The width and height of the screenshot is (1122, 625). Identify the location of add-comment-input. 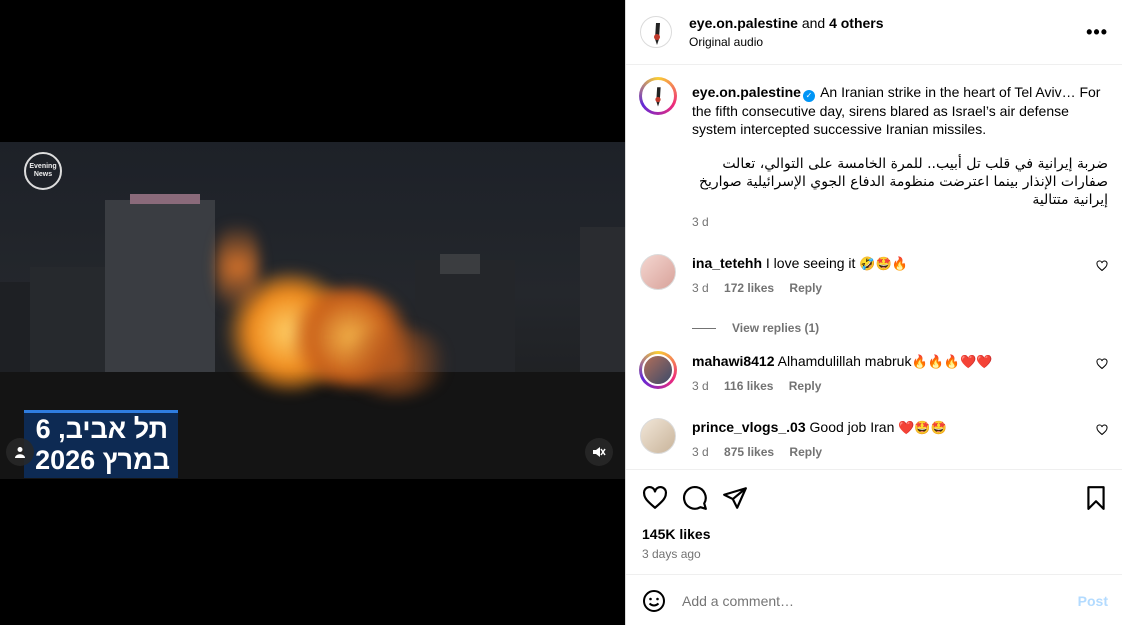
(862, 601).